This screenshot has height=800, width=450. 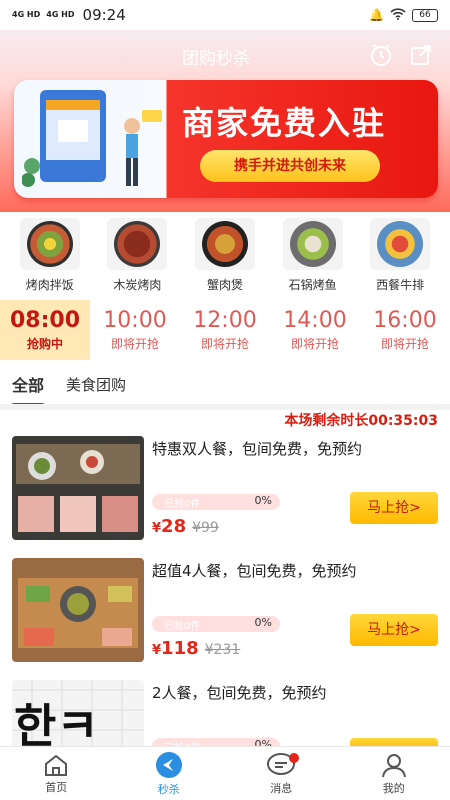 I want to click on category-item: 烤肉拌饭, so click(x=50, y=258).